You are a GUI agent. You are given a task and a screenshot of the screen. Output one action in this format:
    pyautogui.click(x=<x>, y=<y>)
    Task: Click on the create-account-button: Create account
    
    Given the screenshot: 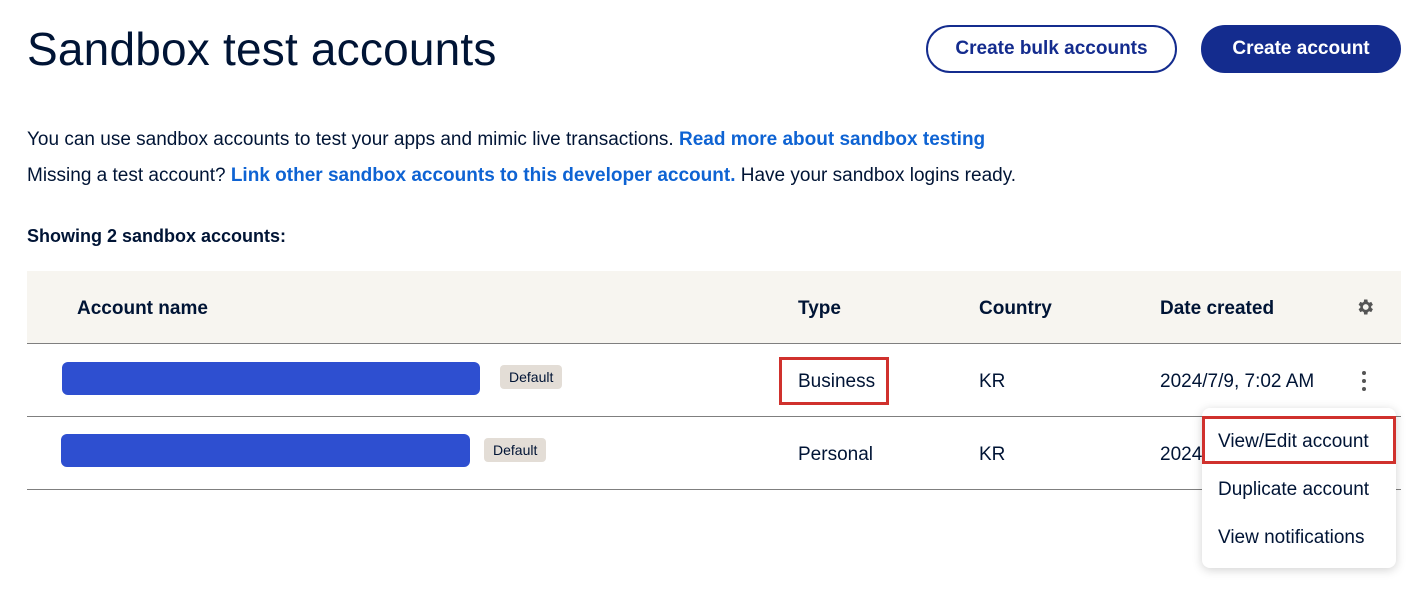 What is the action you would take?
    pyautogui.click(x=1301, y=49)
    